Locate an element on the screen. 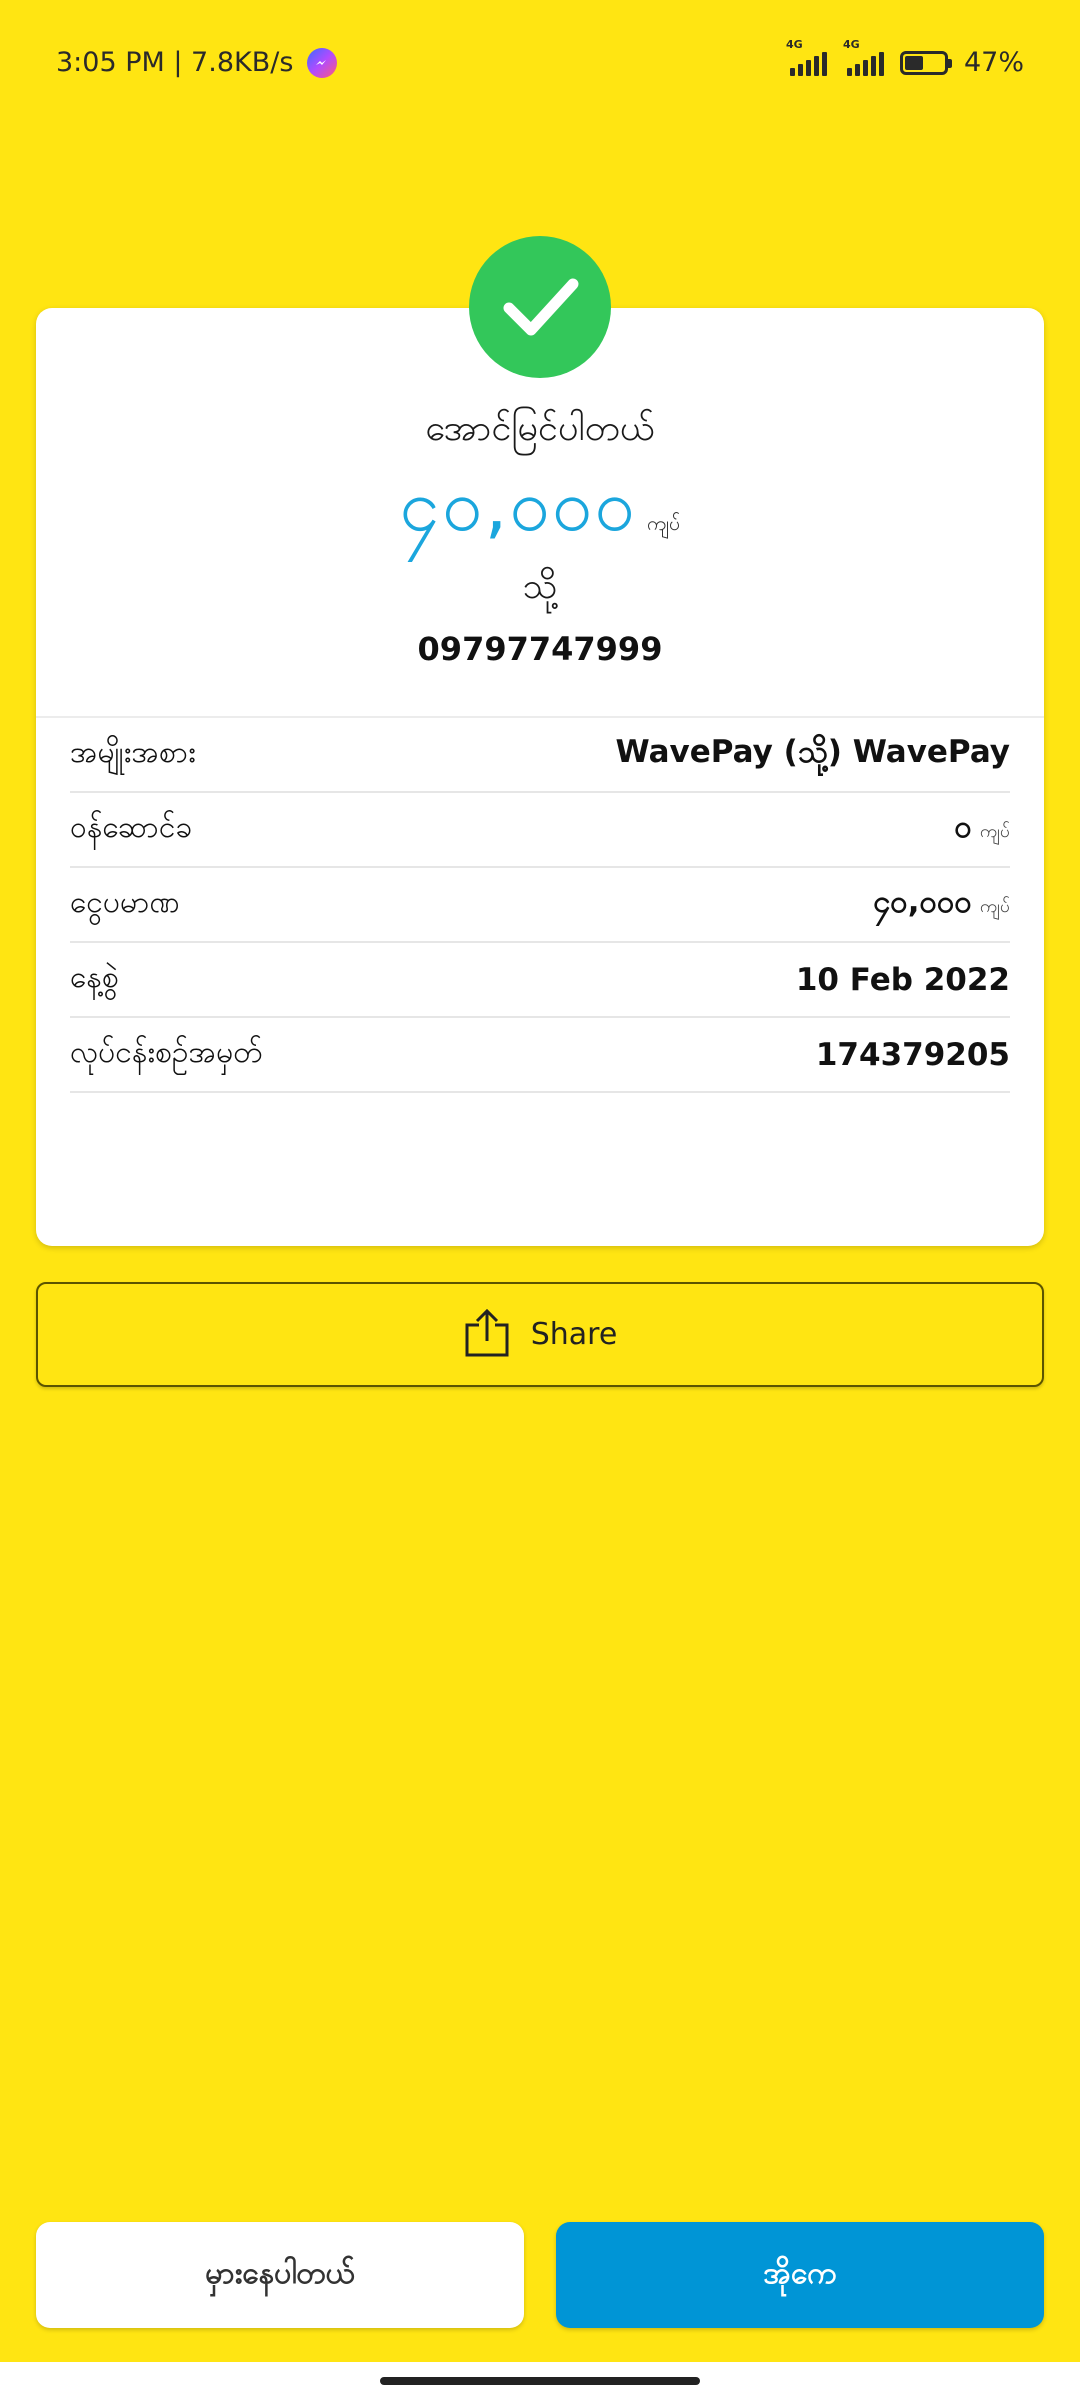  battery-fill is located at coordinates (913, 62).